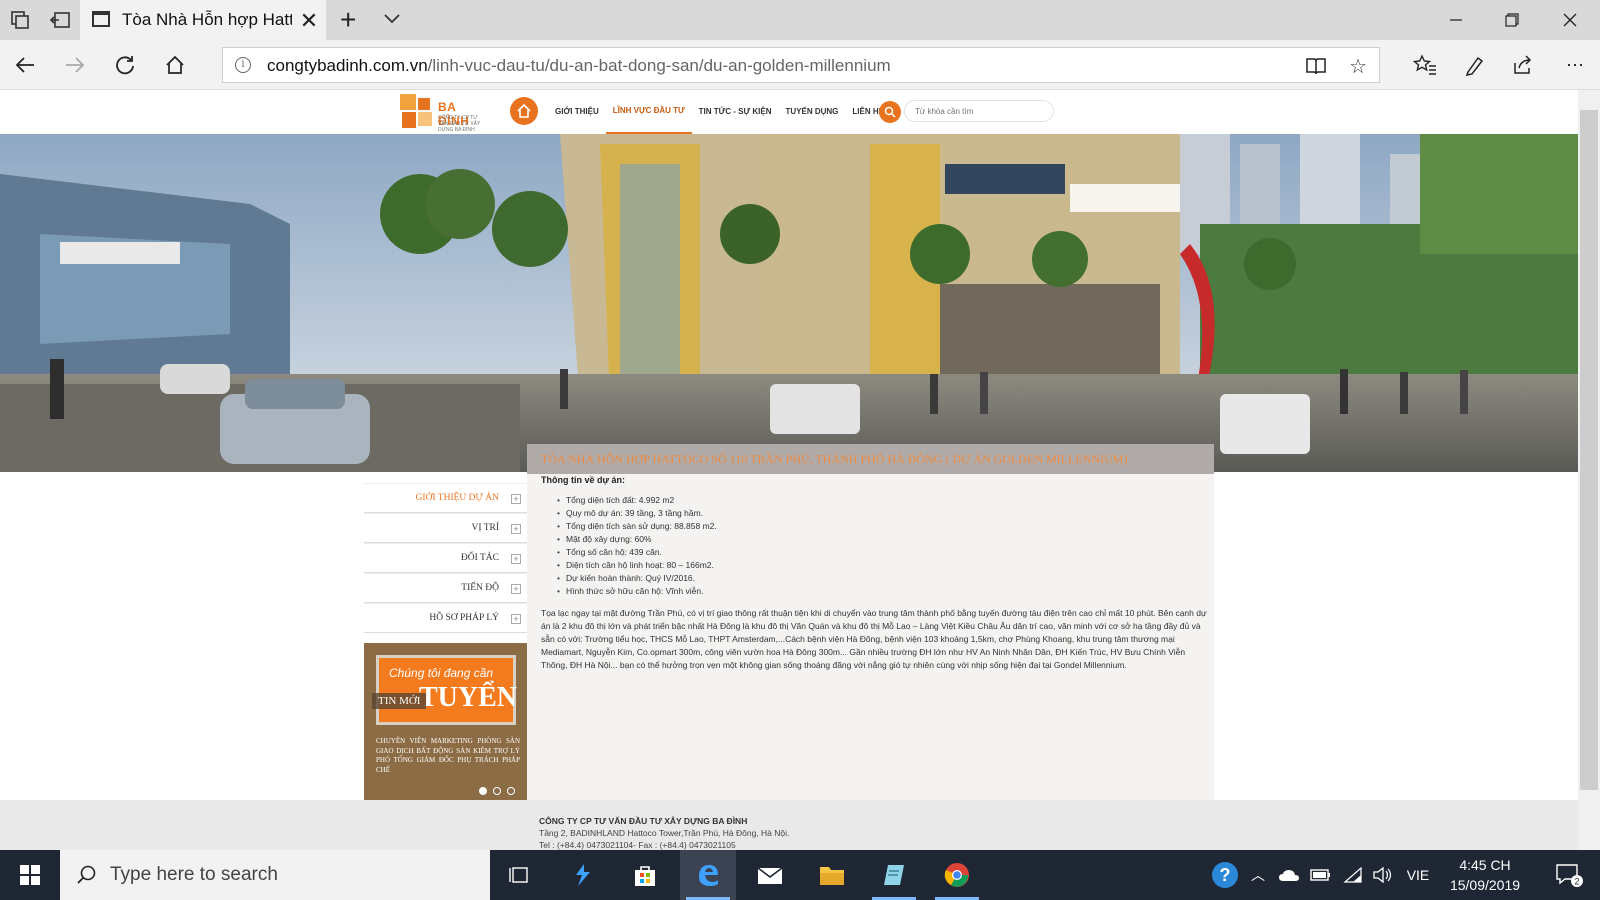 This screenshot has width=1600, height=900. Describe the element at coordinates (1456, 20) in the screenshot. I see `minimize-icon` at that location.